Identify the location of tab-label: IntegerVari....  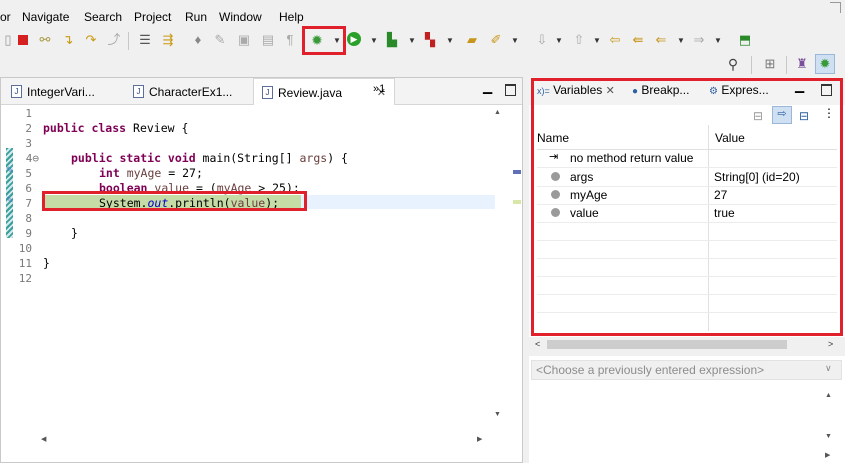
(61, 92).